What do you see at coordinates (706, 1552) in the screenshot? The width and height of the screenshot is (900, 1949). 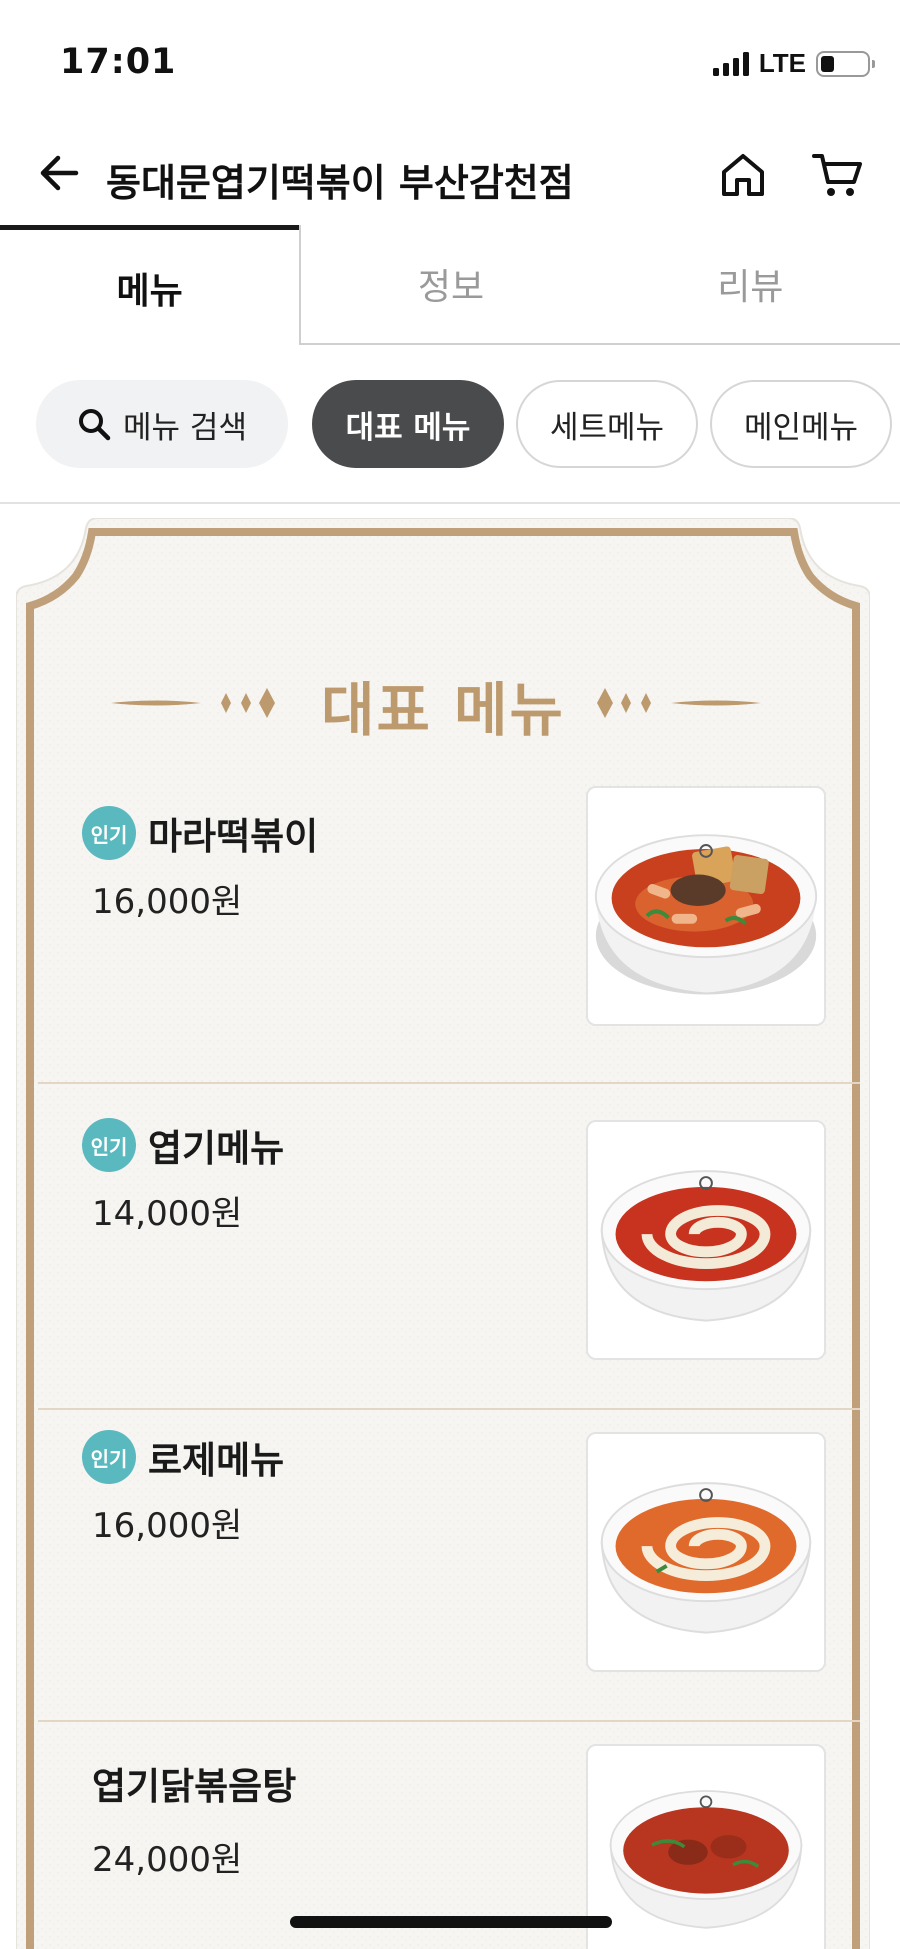 I see `rose-tteokbokki-image` at bounding box center [706, 1552].